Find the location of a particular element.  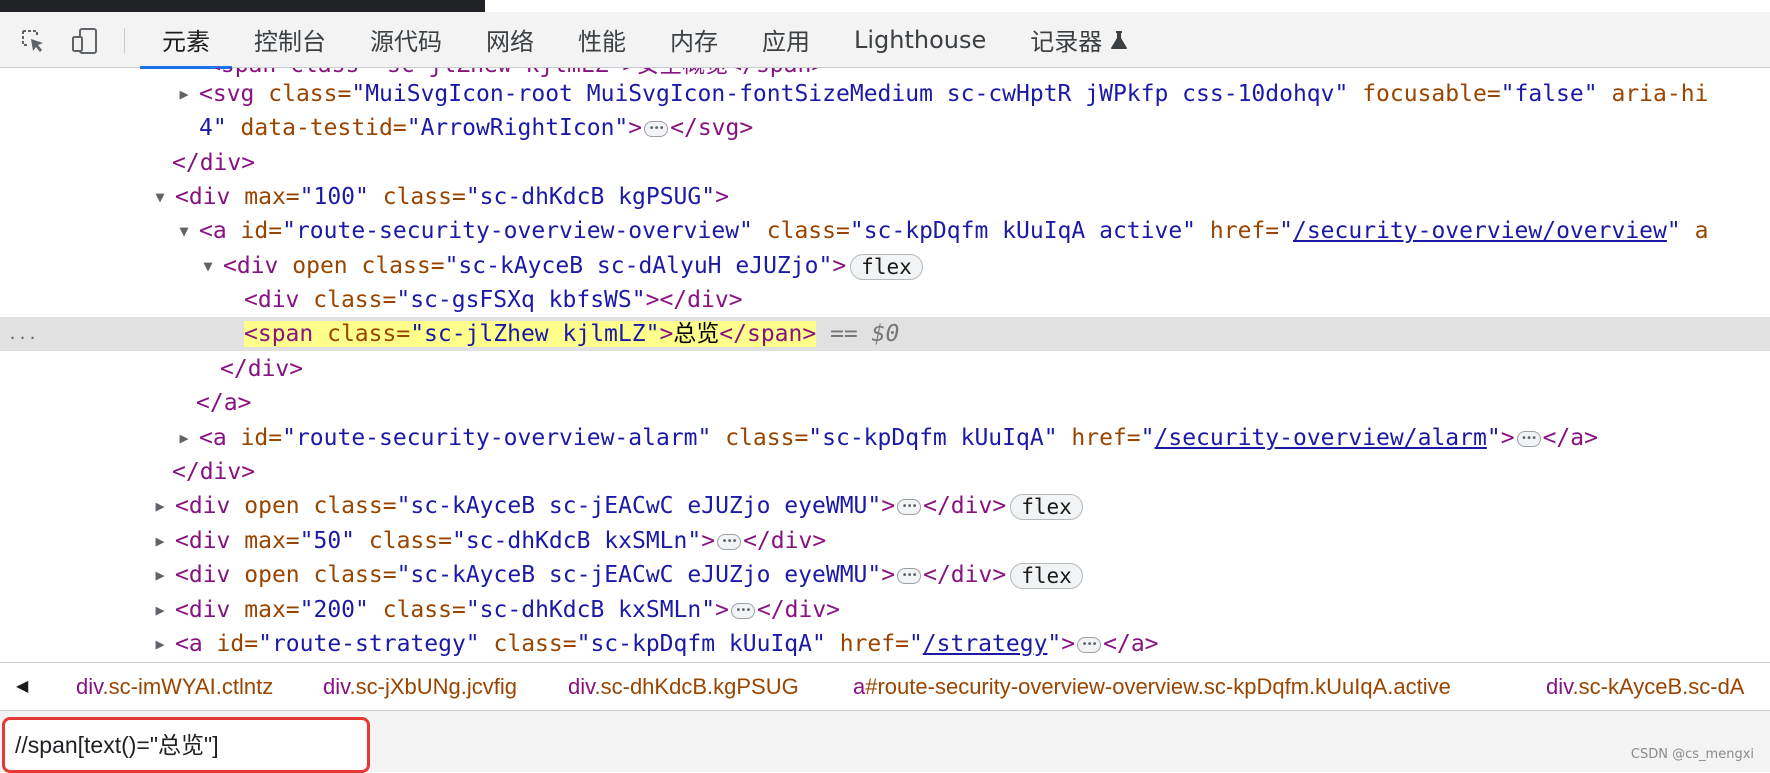

tab-label: 内存 is located at coordinates (694, 42).